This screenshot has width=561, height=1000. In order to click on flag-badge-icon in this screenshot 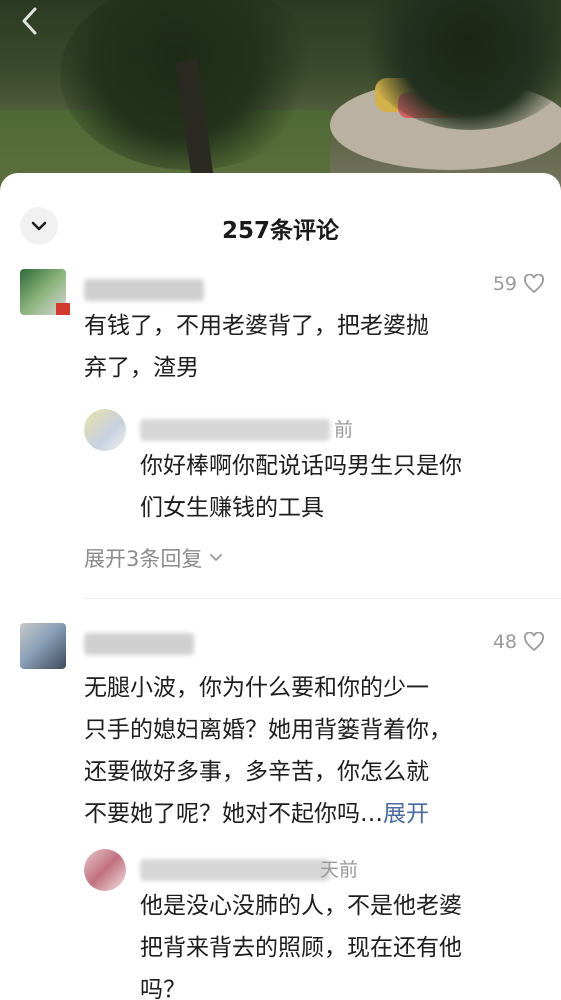, I will do `click(63, 309)`.